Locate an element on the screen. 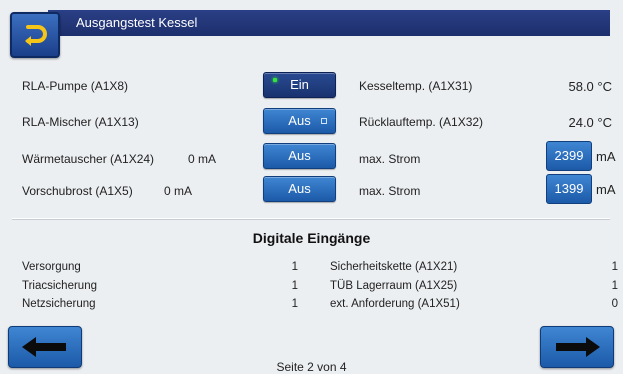 Image resolution: width=623 pixels, height=374 pixels. max-strom-input-vorschubrost: 1399 is located at coordinates (569, 189).